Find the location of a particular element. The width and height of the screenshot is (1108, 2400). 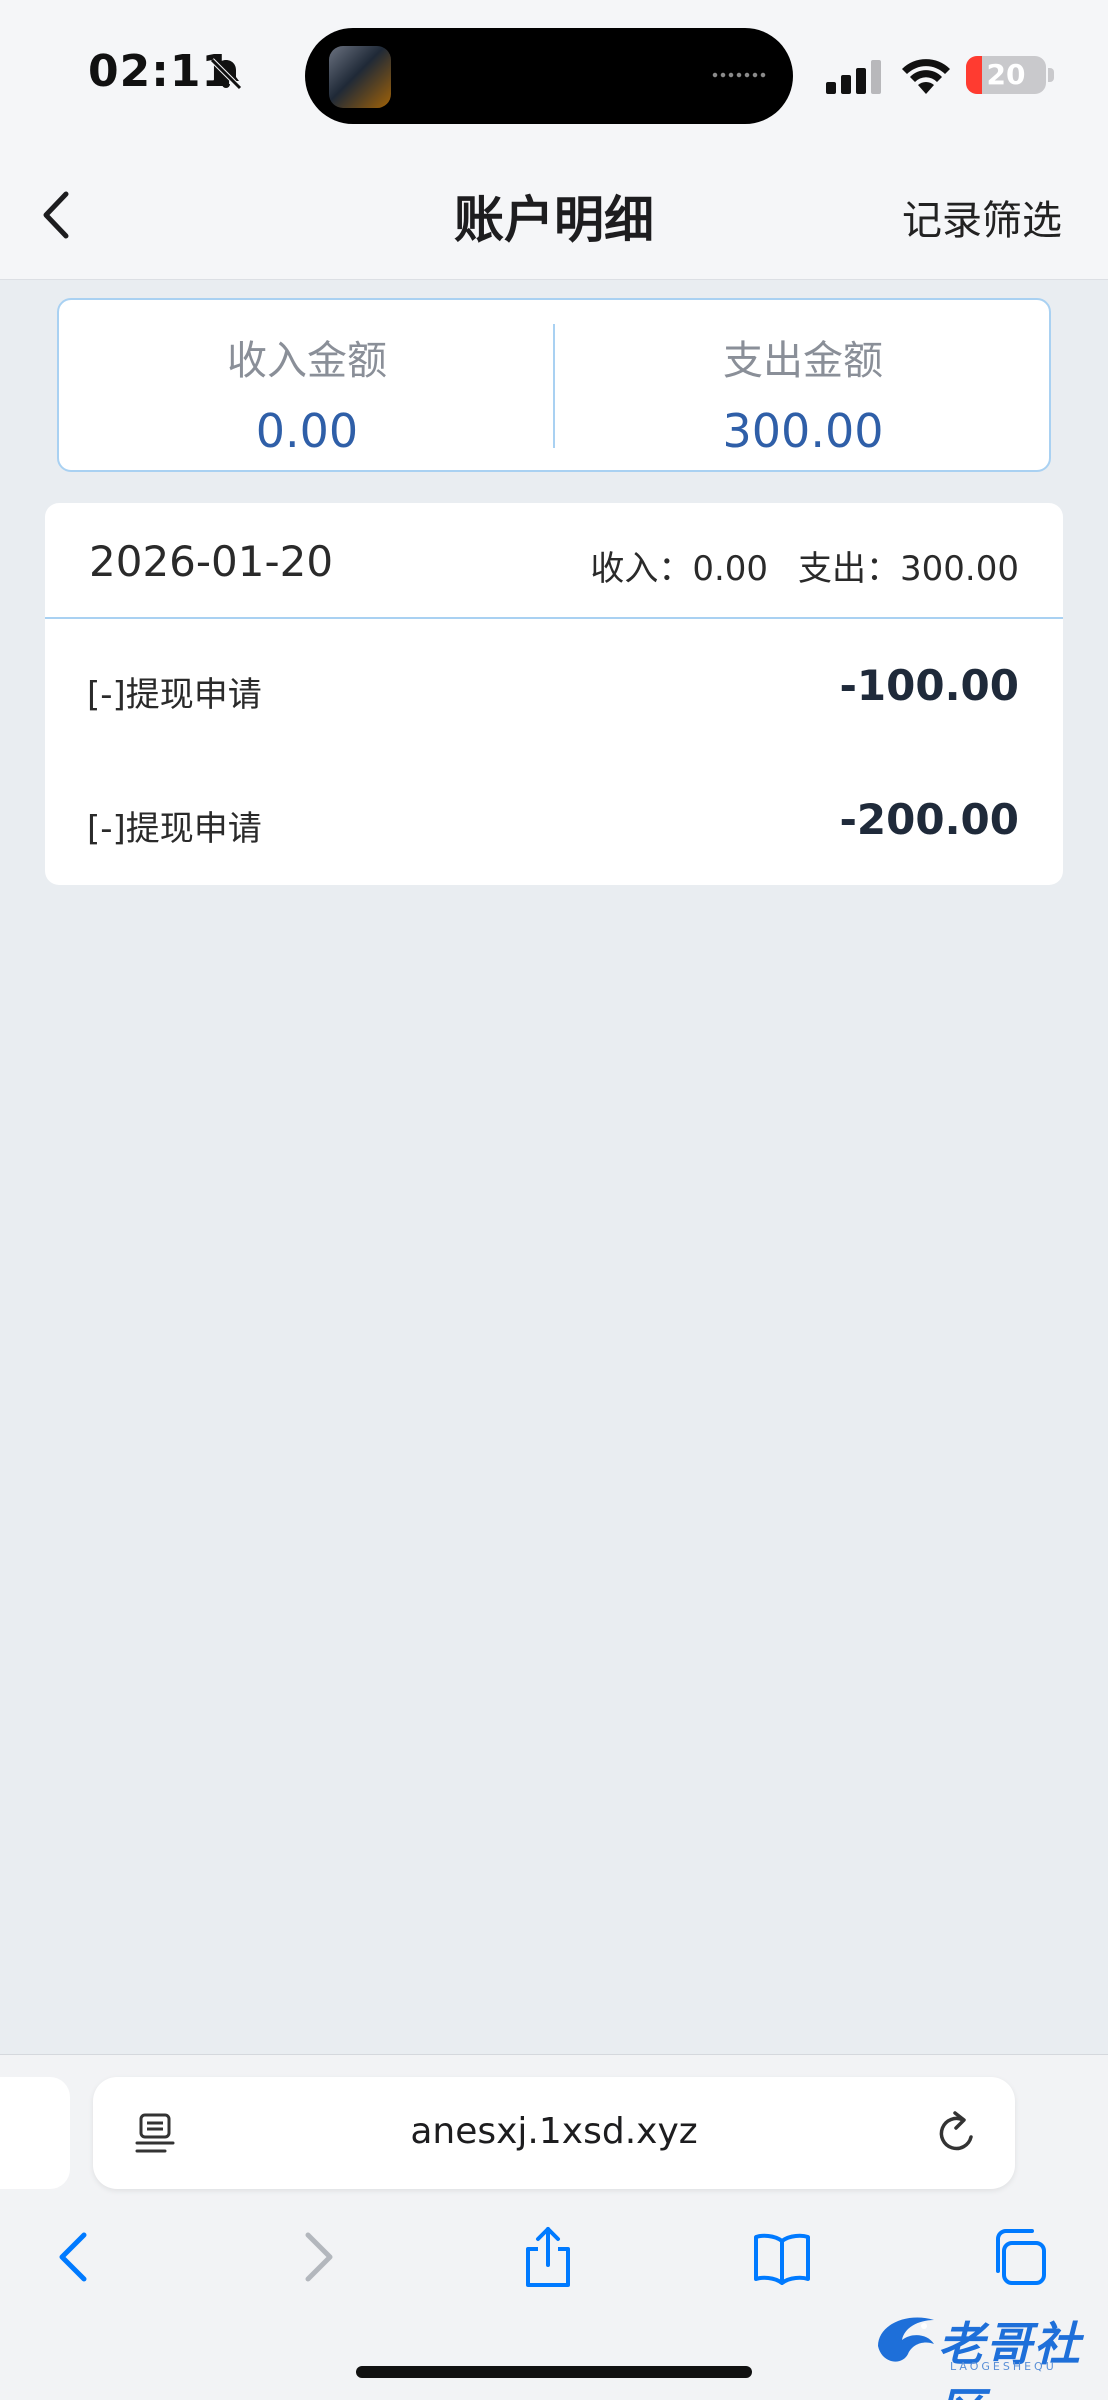

battery-icon: 20 is located at coordinates (1006, 75).